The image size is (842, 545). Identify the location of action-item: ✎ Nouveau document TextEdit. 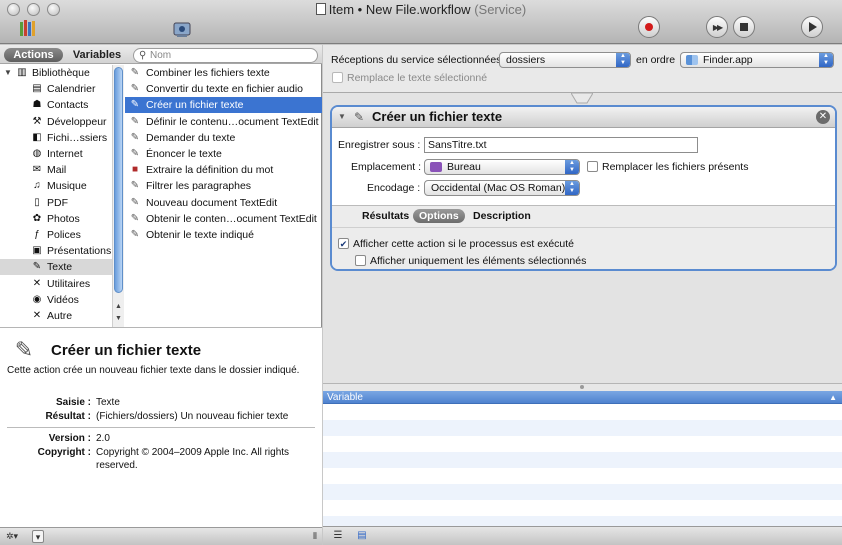
(223, 203).